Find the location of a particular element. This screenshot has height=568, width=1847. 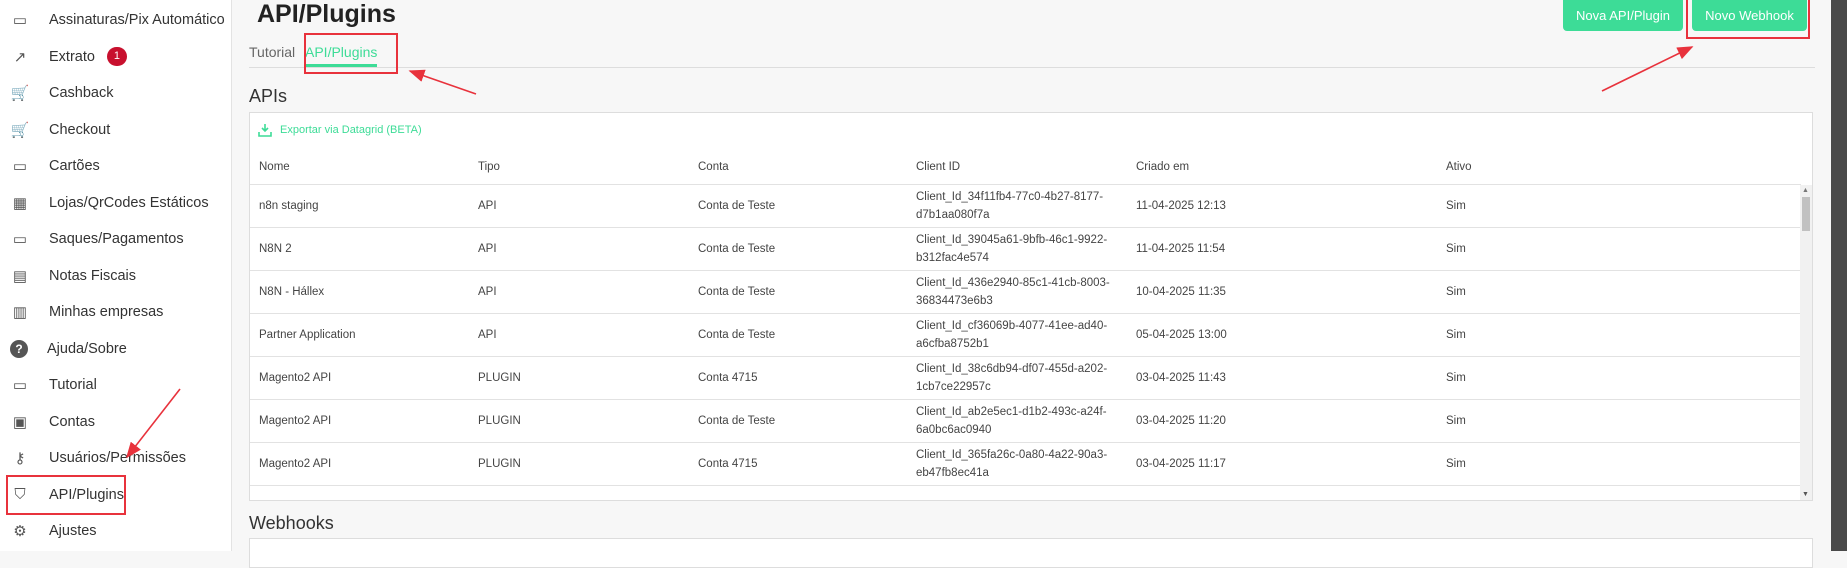

trending-up-icon: ↗ is located at coordinates (20, 57).